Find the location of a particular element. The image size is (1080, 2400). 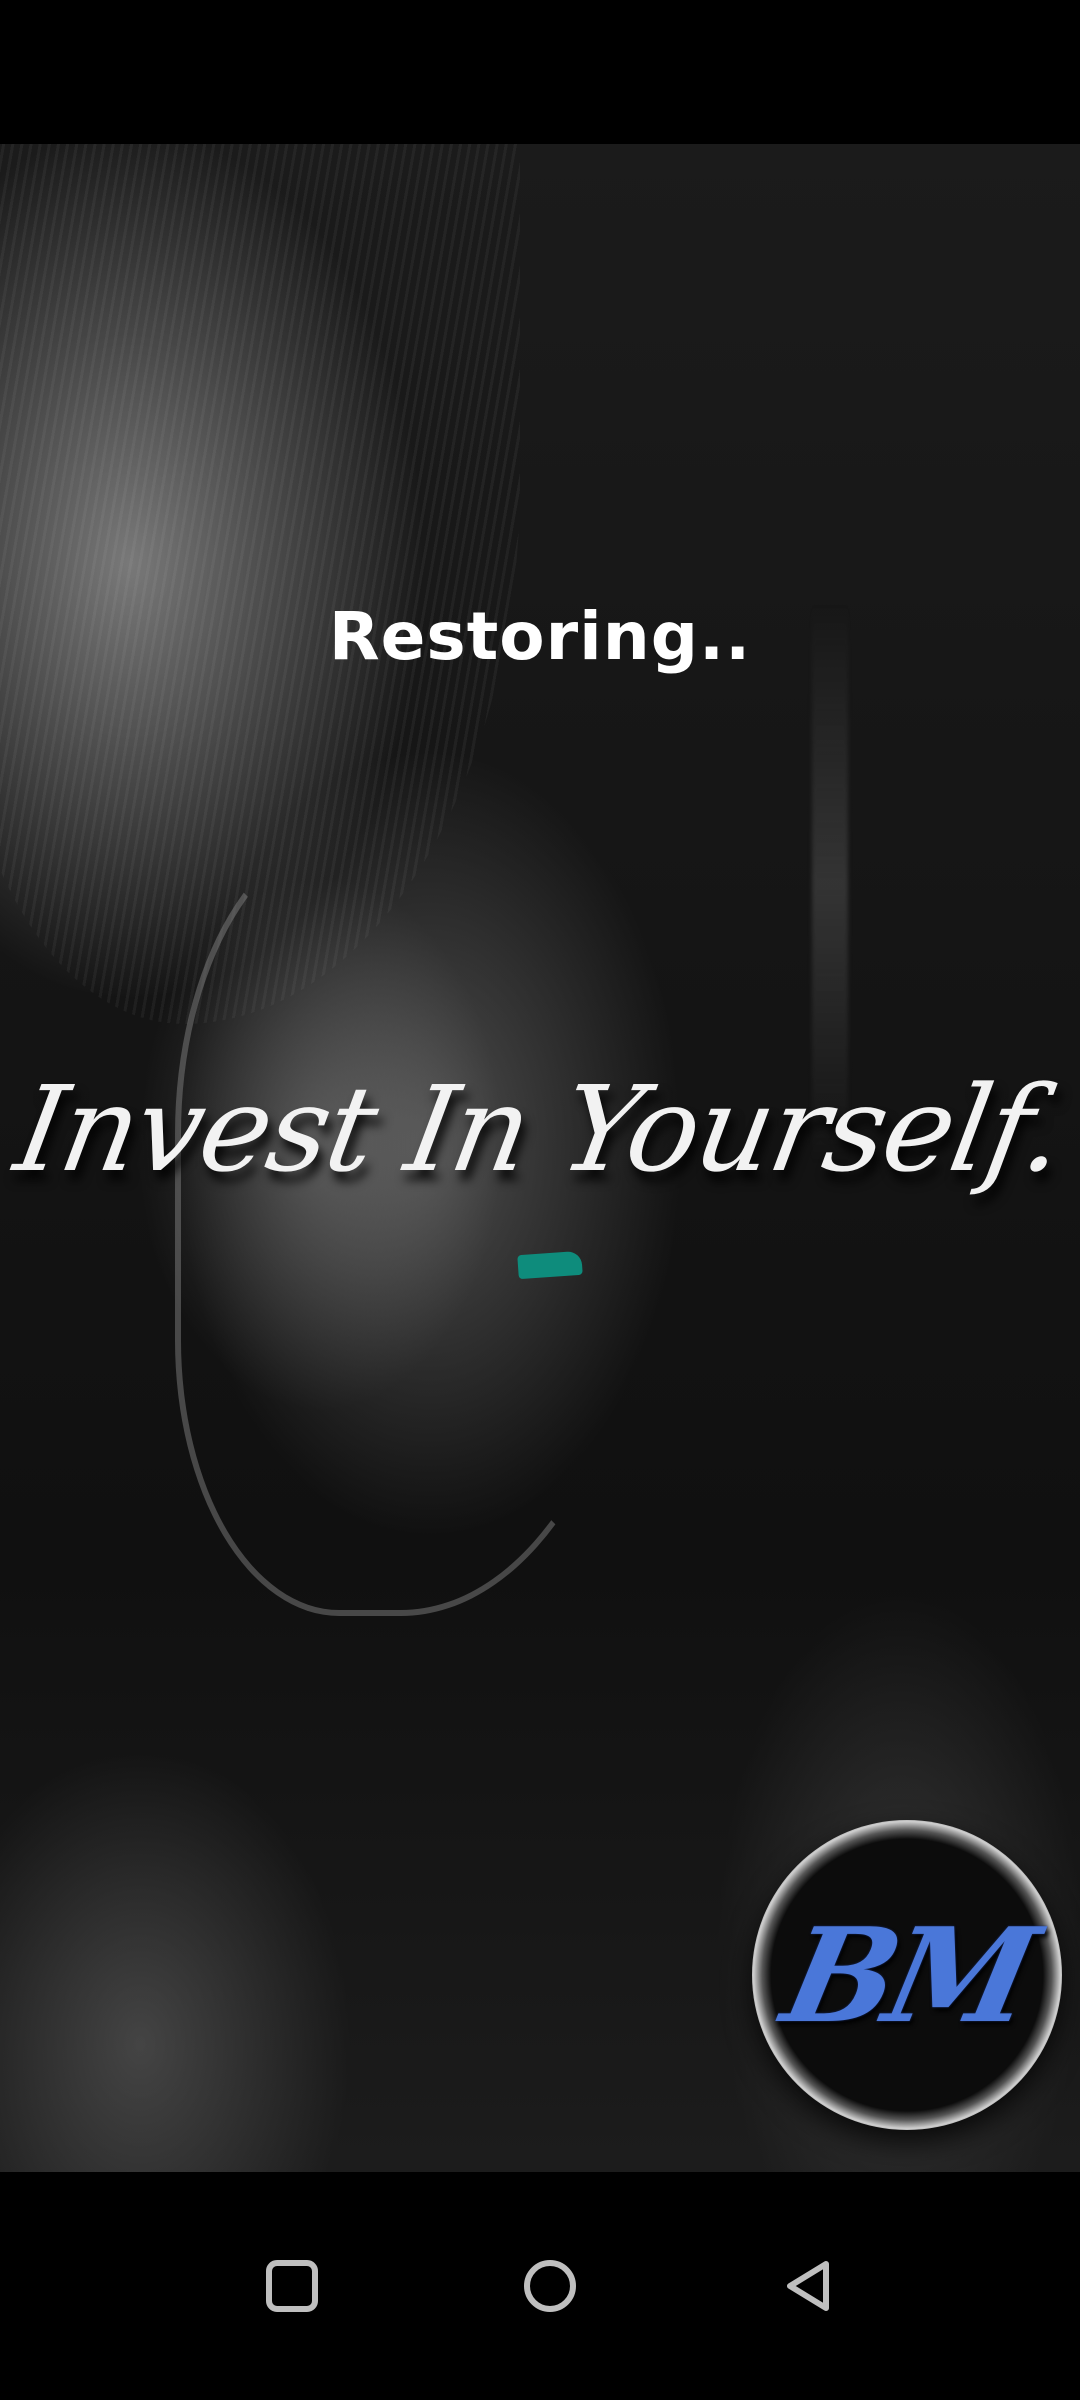

recents-button is located at coordinates (292, 2286).